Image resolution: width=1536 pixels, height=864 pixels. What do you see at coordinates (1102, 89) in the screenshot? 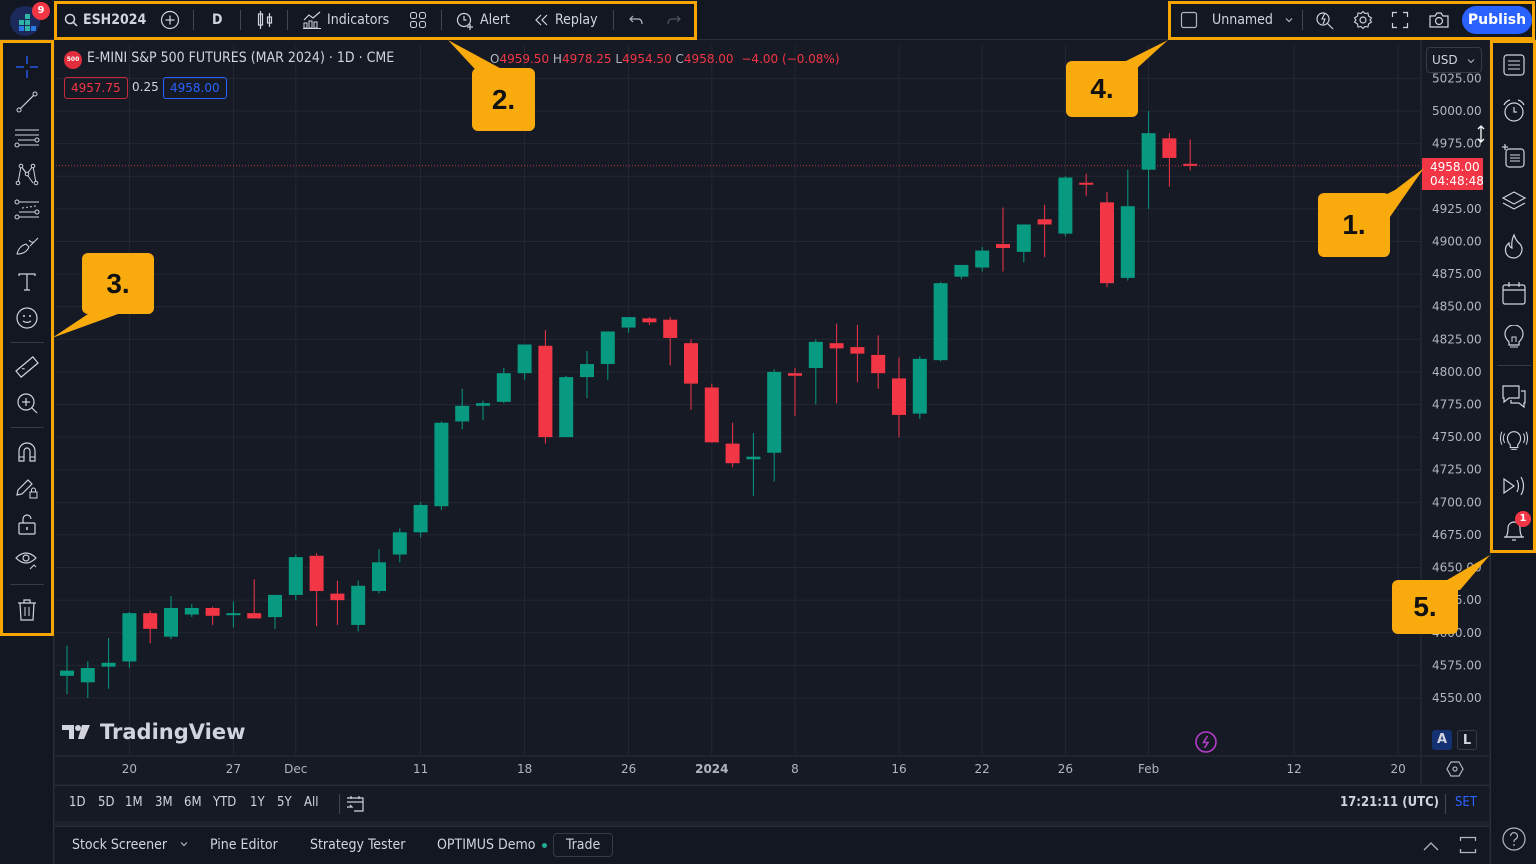
I see `callout-4: 4.` at bounding box center [1102, 89].